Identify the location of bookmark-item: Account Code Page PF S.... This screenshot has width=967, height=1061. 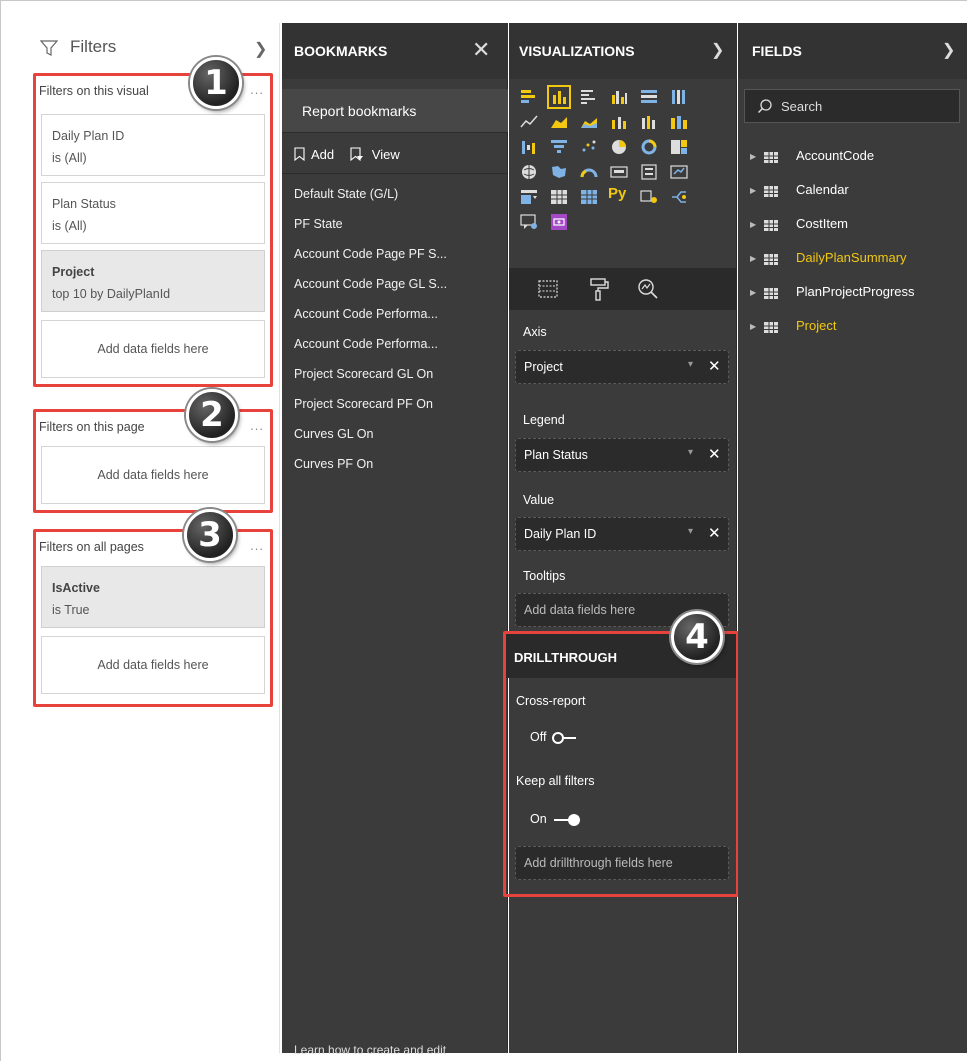
(399, 258).